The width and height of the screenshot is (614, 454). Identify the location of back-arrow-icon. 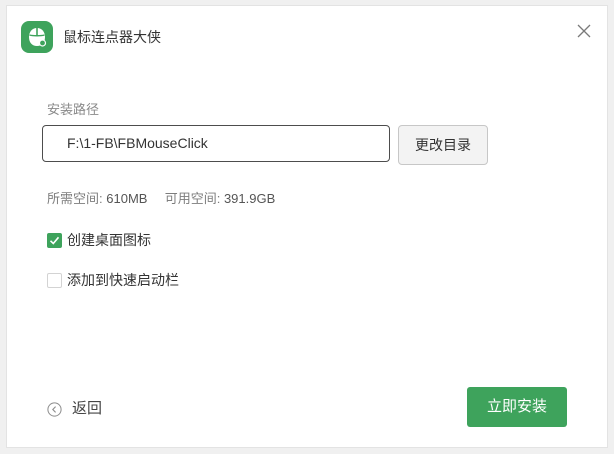
(54, 409).